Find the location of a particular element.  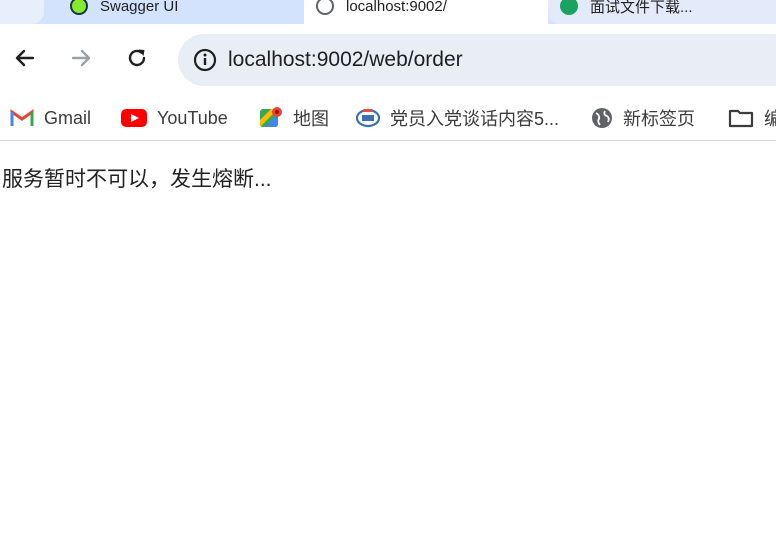

forward-arrow-icon is located at coordinates (81, 58).